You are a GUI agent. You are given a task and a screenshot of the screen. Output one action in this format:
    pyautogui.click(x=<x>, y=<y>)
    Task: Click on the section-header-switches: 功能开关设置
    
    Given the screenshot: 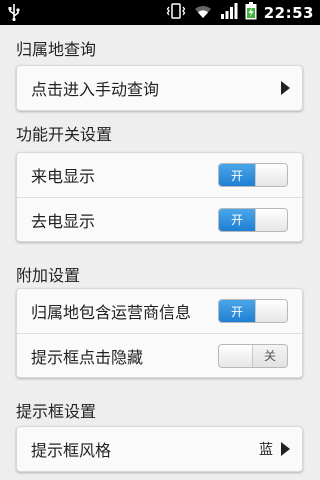 What is the action you would take?
    pyautogui.click(x=64, y=134)
    